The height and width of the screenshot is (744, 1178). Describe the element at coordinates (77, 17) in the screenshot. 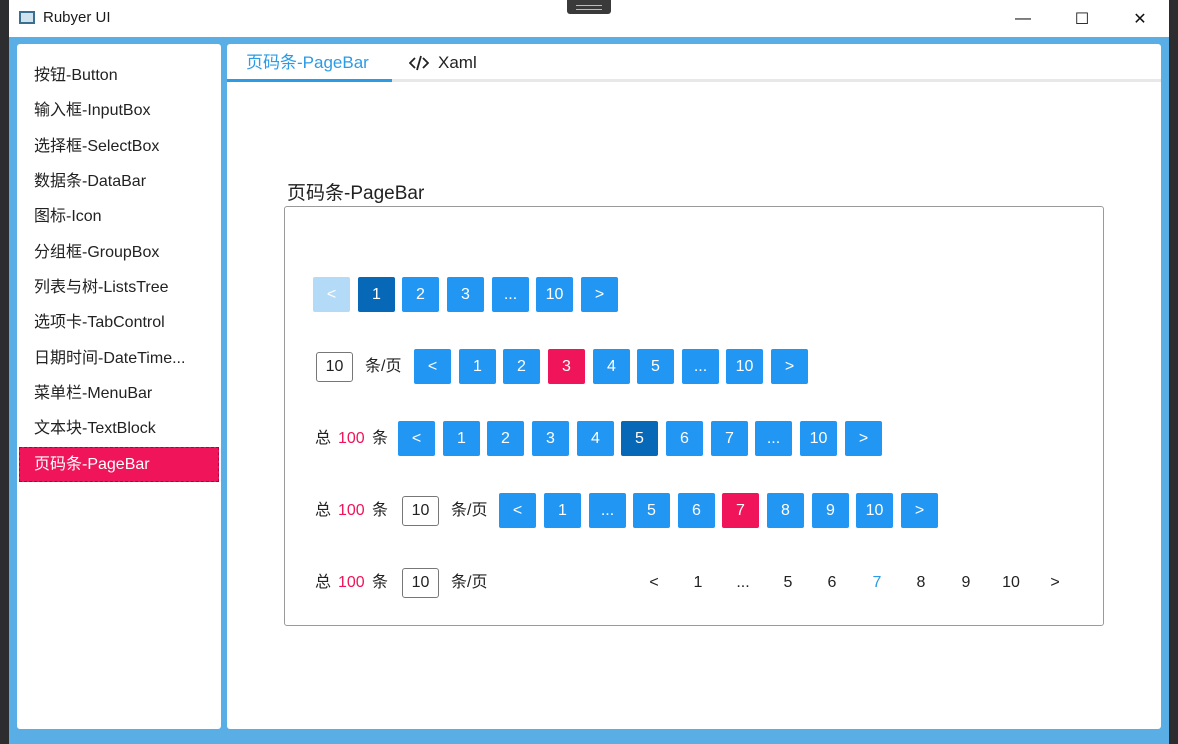

I see `window-title: Rubyer UI` at that location.